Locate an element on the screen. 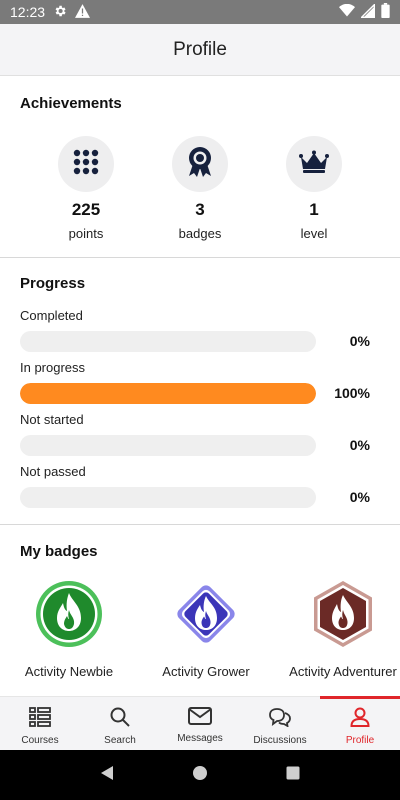  alert-icon is located at coordinates (83, 12).